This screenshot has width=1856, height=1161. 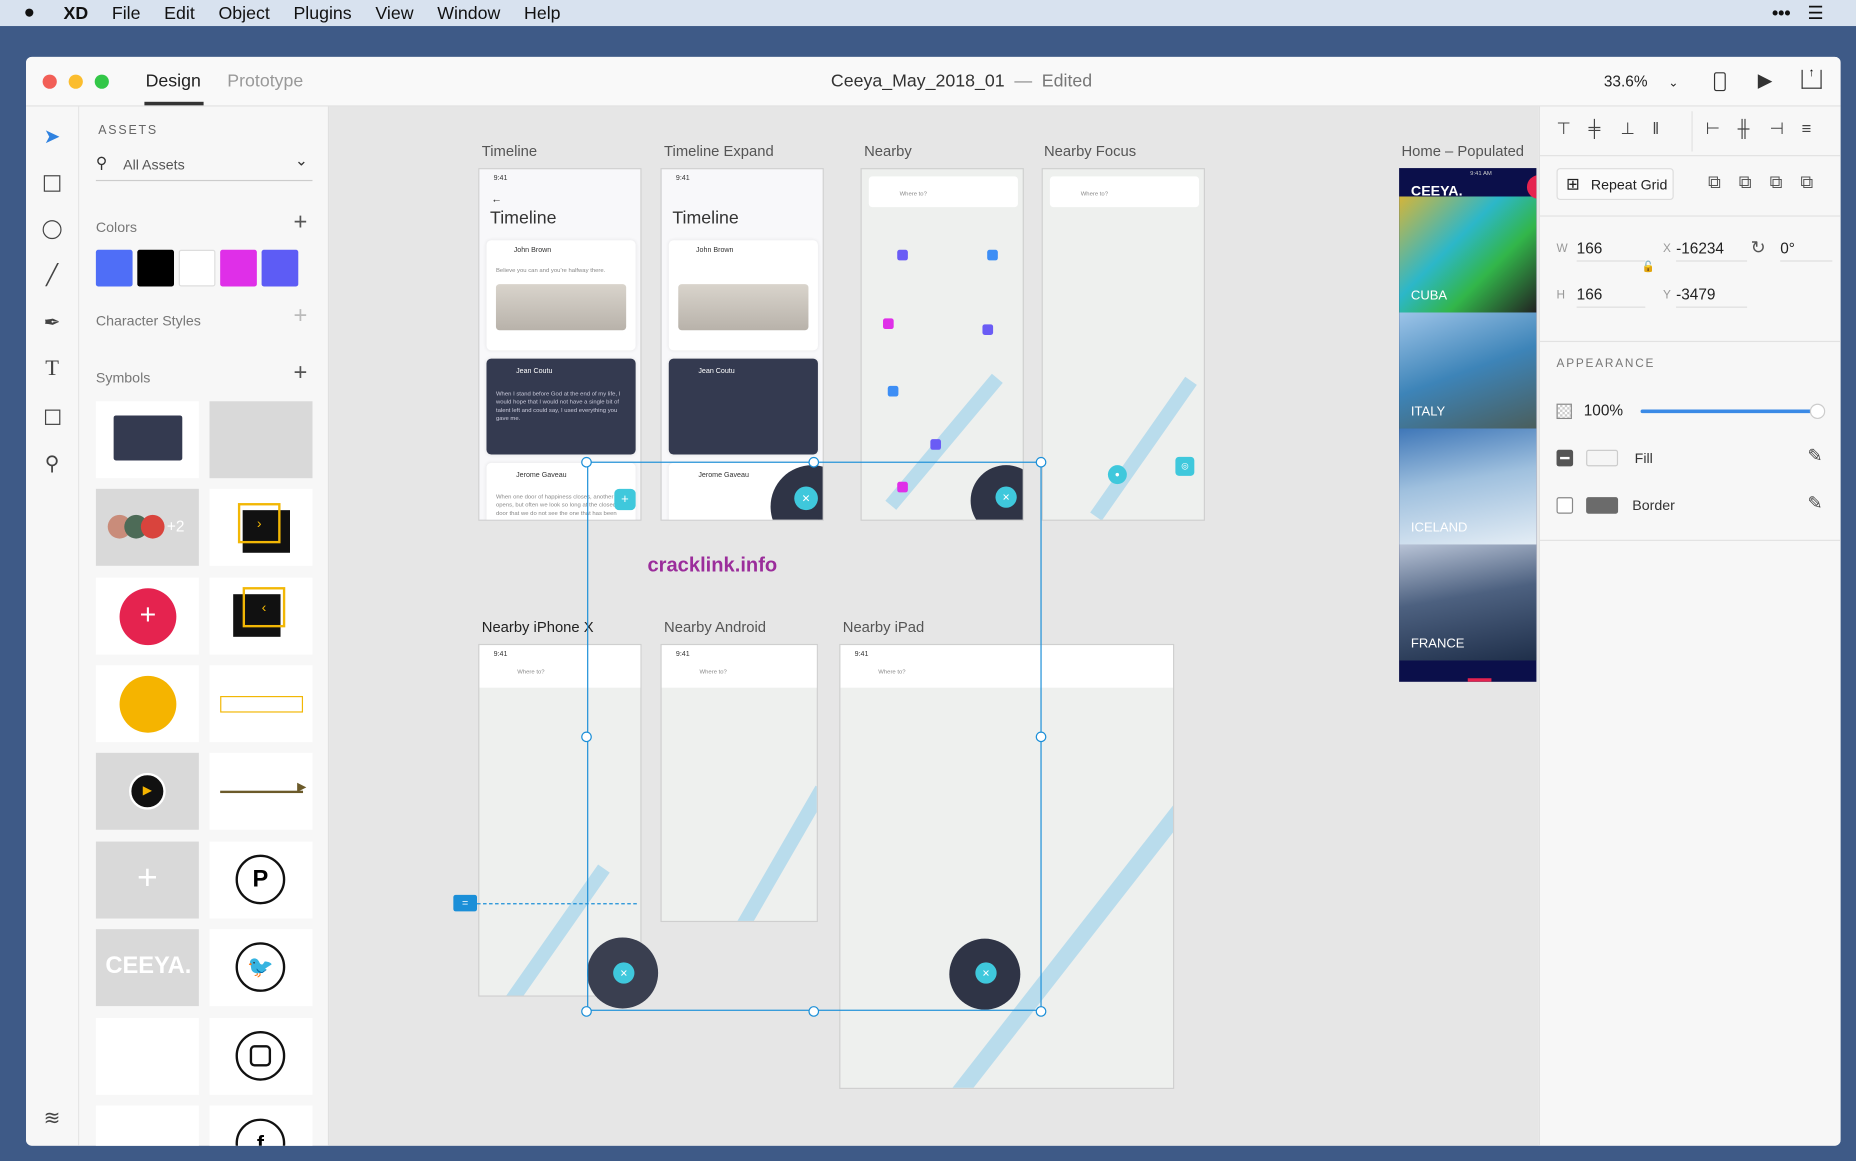 I want to click on instagram-icon, so click(x=261, y=1056).